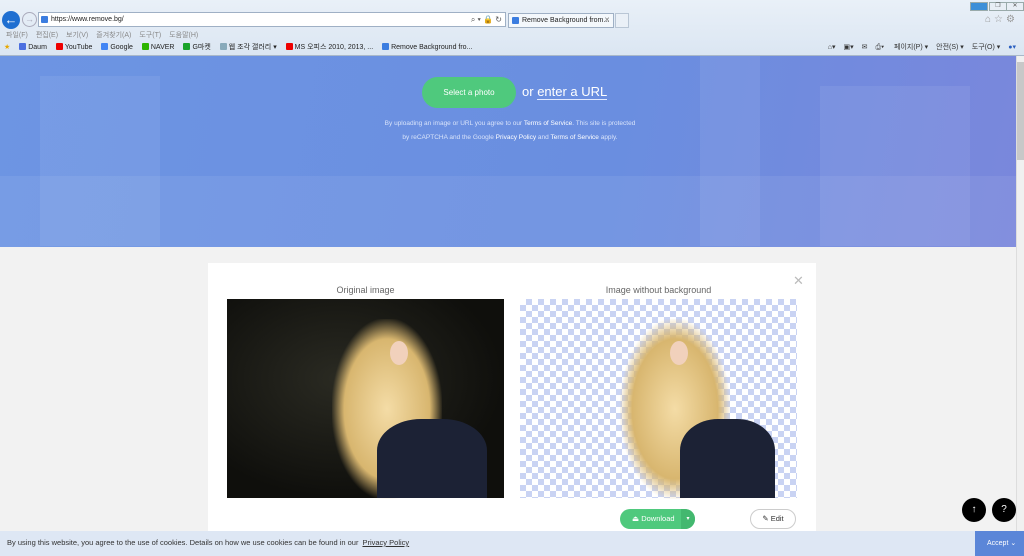 The height and width of the screenshot is (556, 1024). What do you see at coordinates (1012, 47) in the screenshot?
I see `help-icon: ●▾` at bounding box center [1012, 47].